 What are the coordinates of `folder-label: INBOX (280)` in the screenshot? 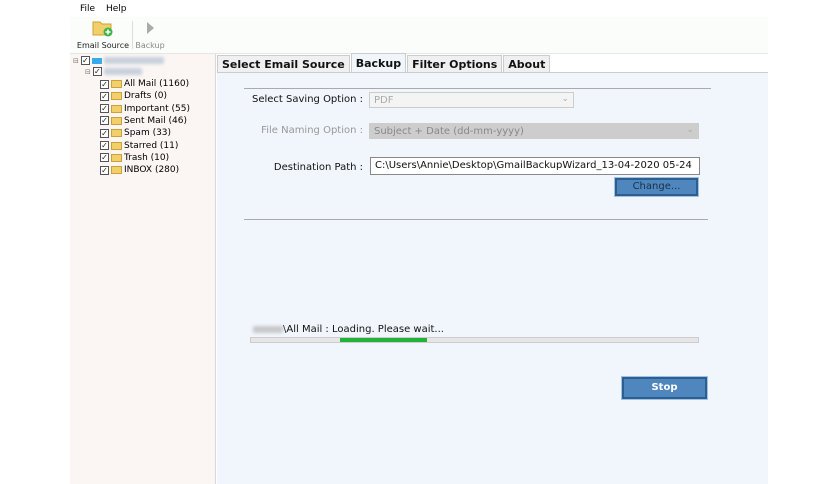 It's located at (152, 170).